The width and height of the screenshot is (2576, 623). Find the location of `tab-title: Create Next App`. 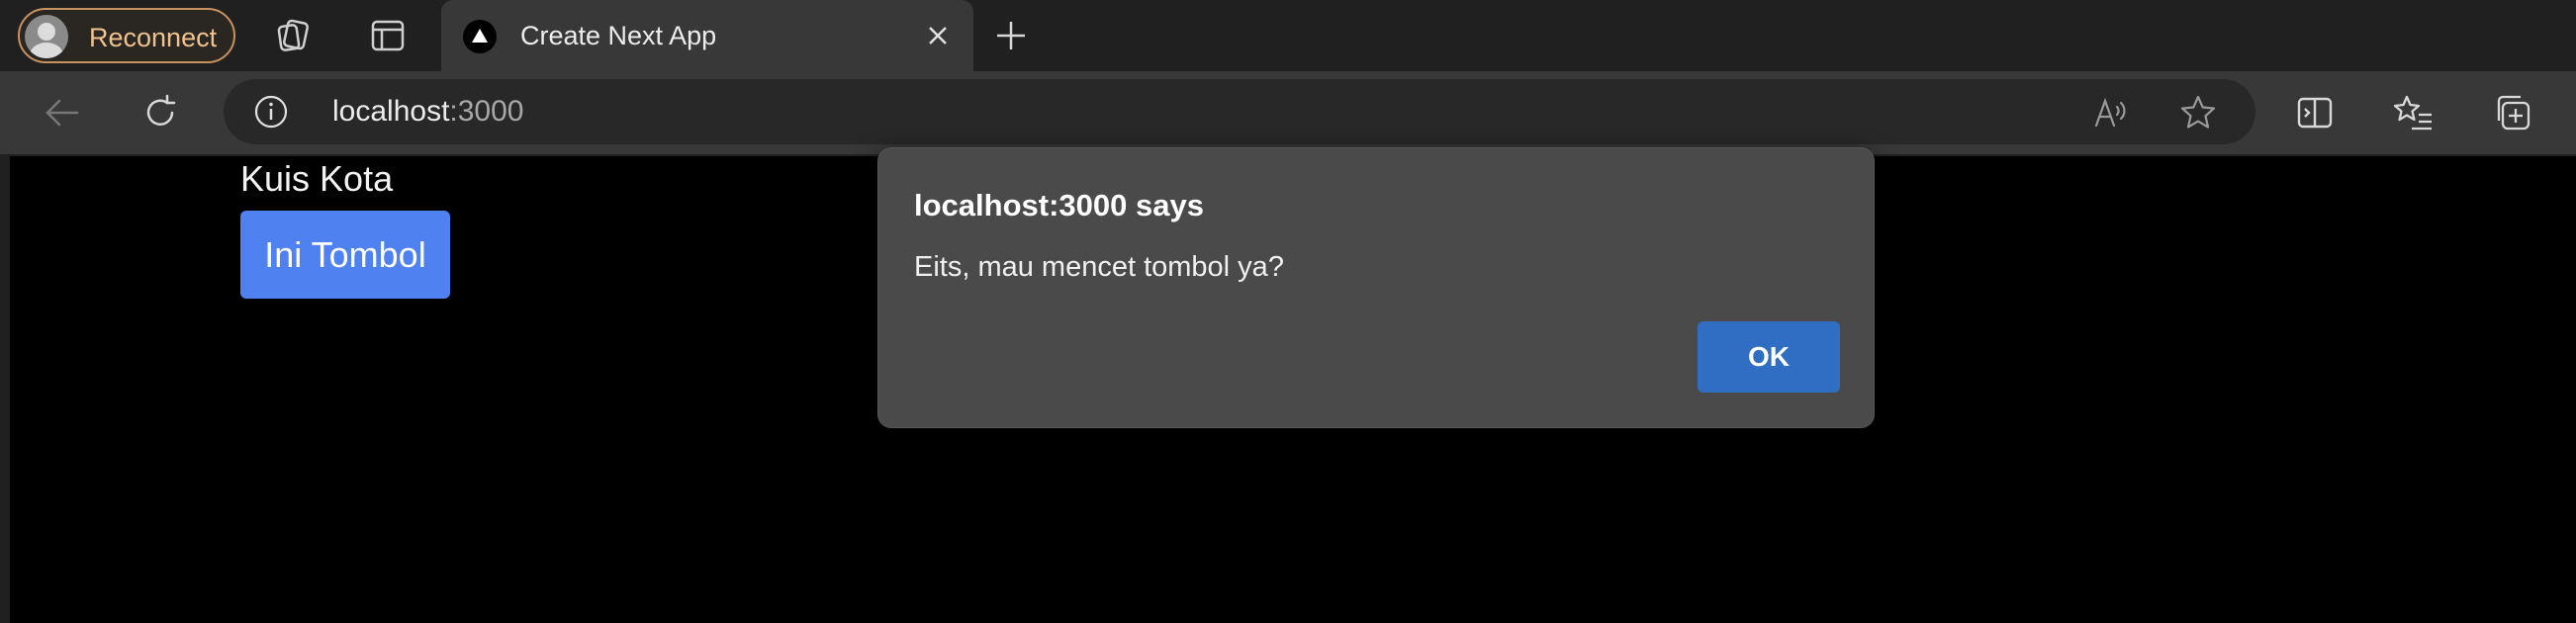

tab-title: Create Next App is located at coordinates (618, 35).